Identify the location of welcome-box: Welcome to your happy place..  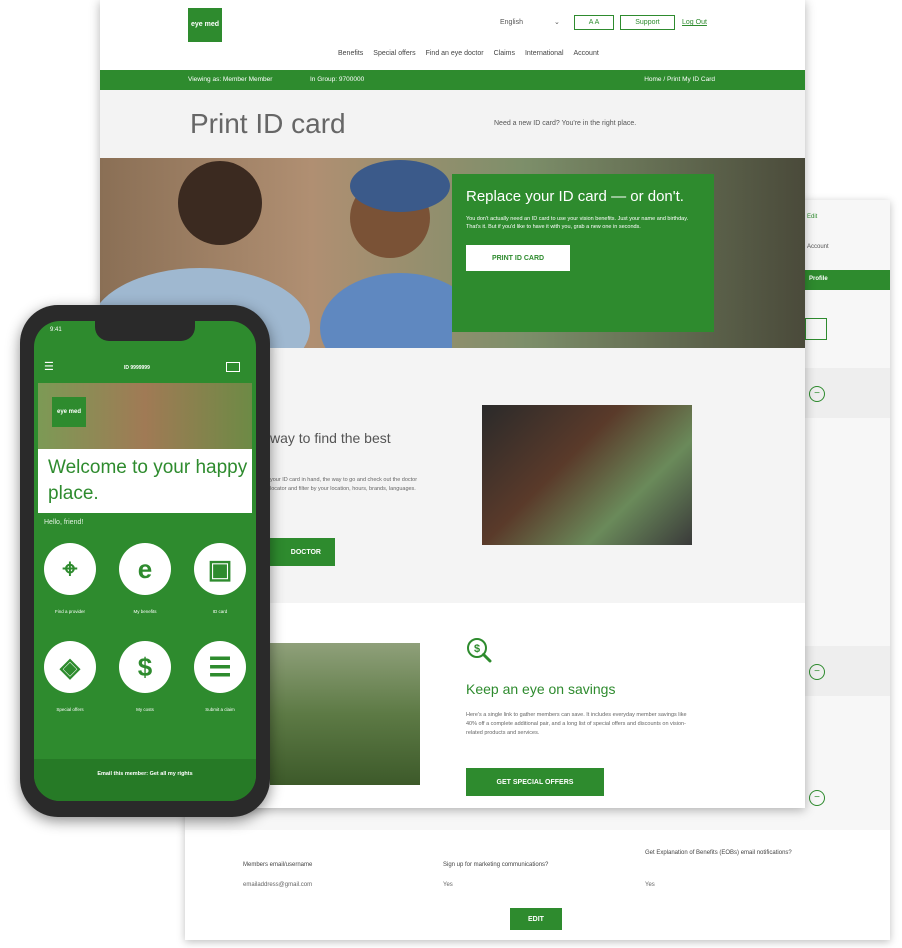
(145, 481).